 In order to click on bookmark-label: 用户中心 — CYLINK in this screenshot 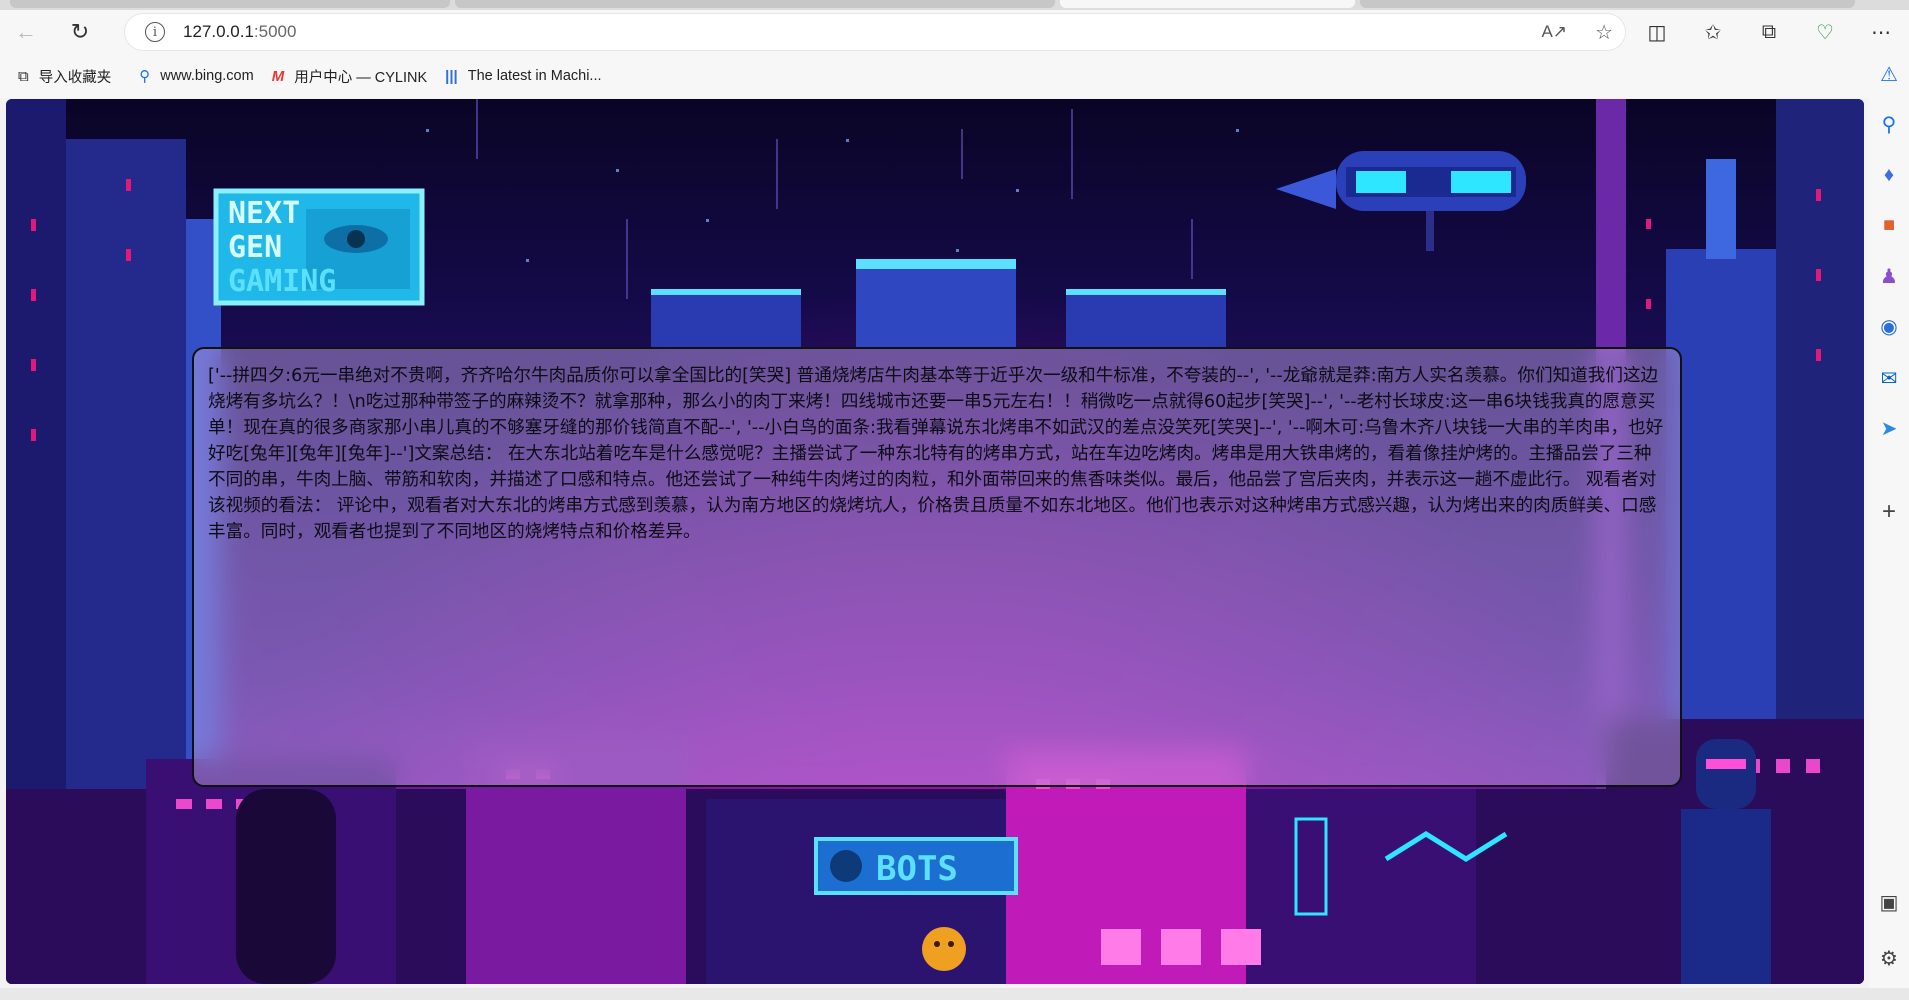, I will do `click(361, 77)`.